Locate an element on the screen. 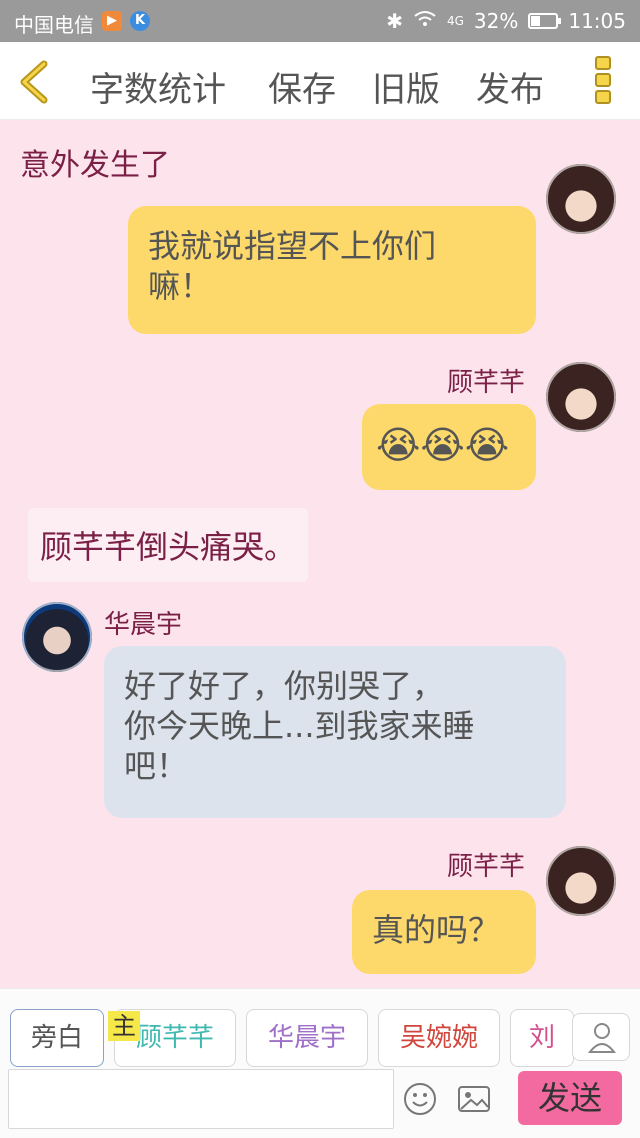 This screenshot has width=640, height=1138. main-character-tag: 主 is located at coordinates (124, 1026).